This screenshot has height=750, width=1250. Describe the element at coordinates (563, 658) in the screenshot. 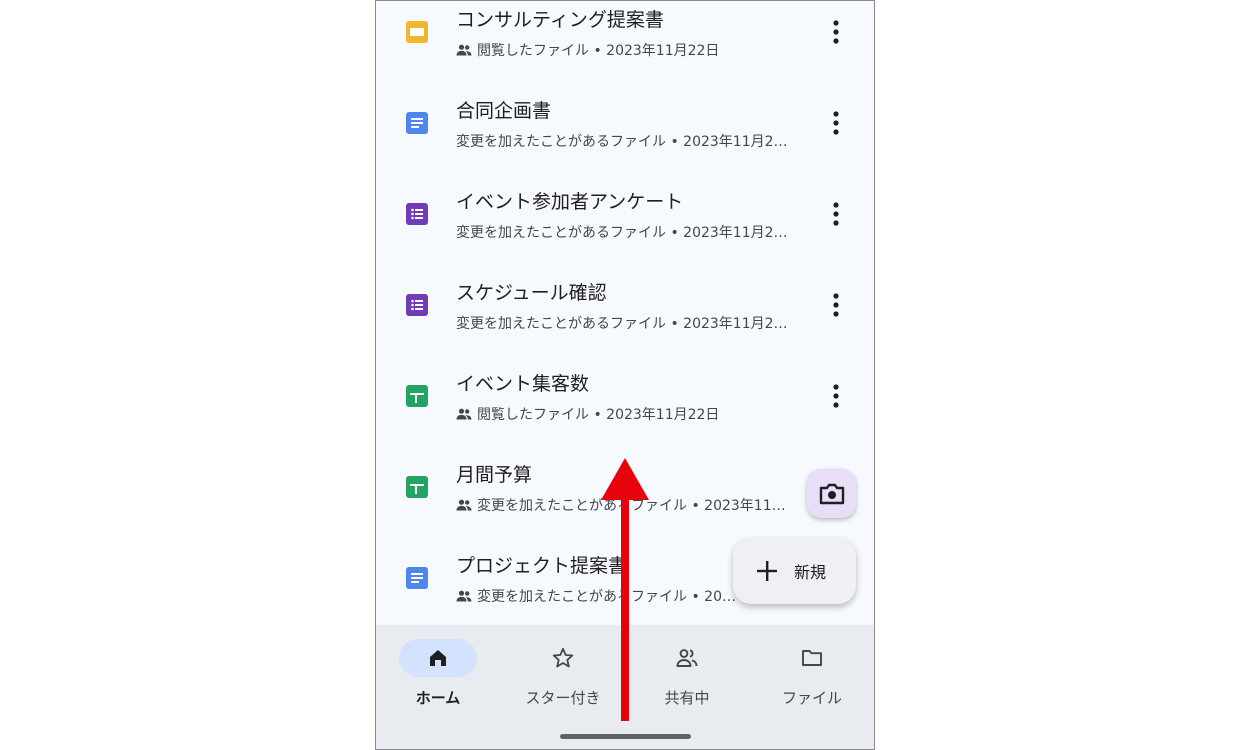

I see `star-icon` at that location.